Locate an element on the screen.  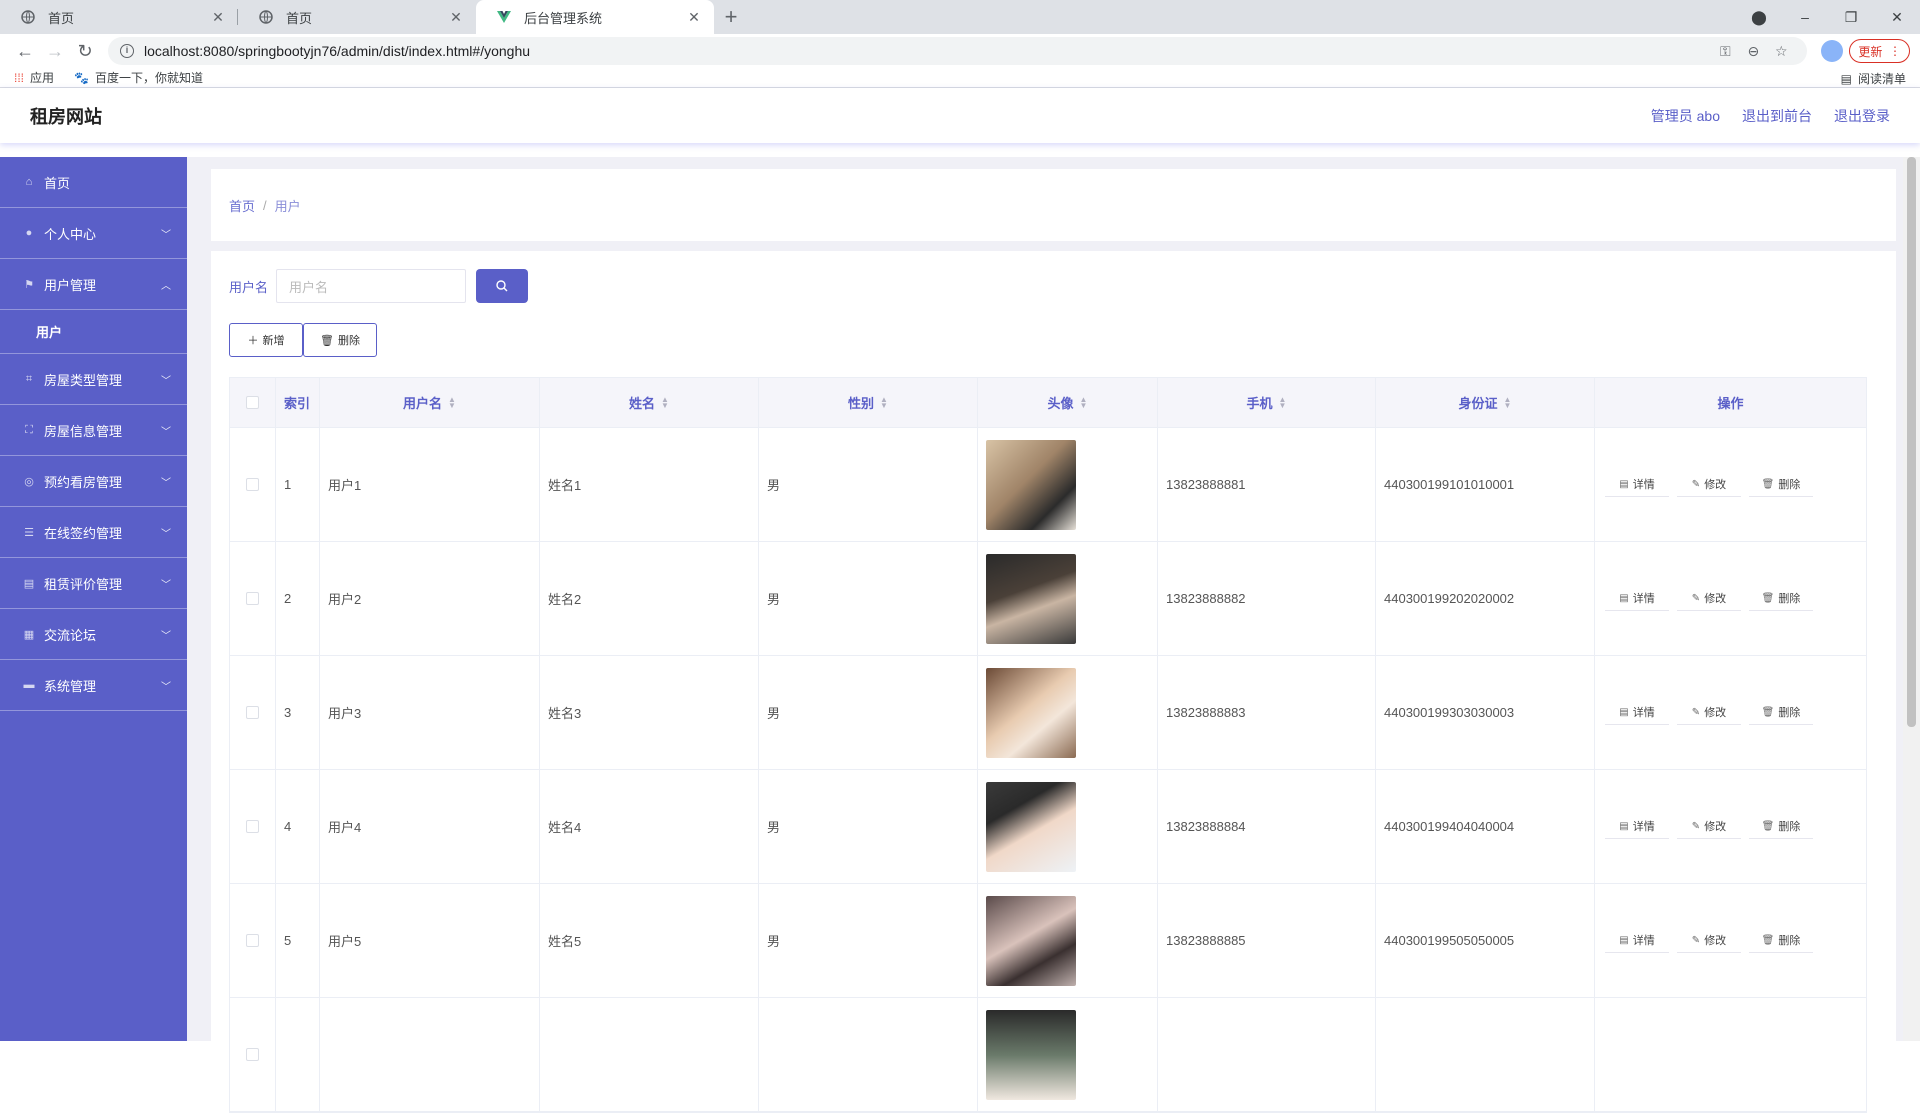
sidebar-item-rental-review: ▤ 租赁评价管理 ﹀ is located at coordinates (93, 583).